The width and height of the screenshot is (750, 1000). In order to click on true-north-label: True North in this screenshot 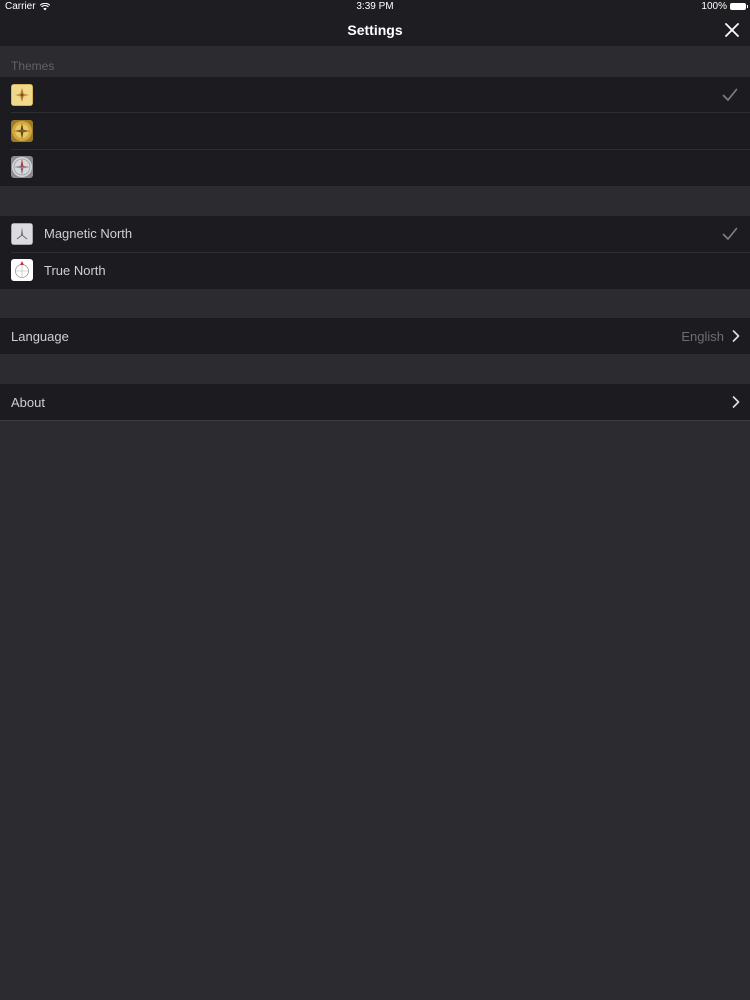, I will do `click(75, 270)`.